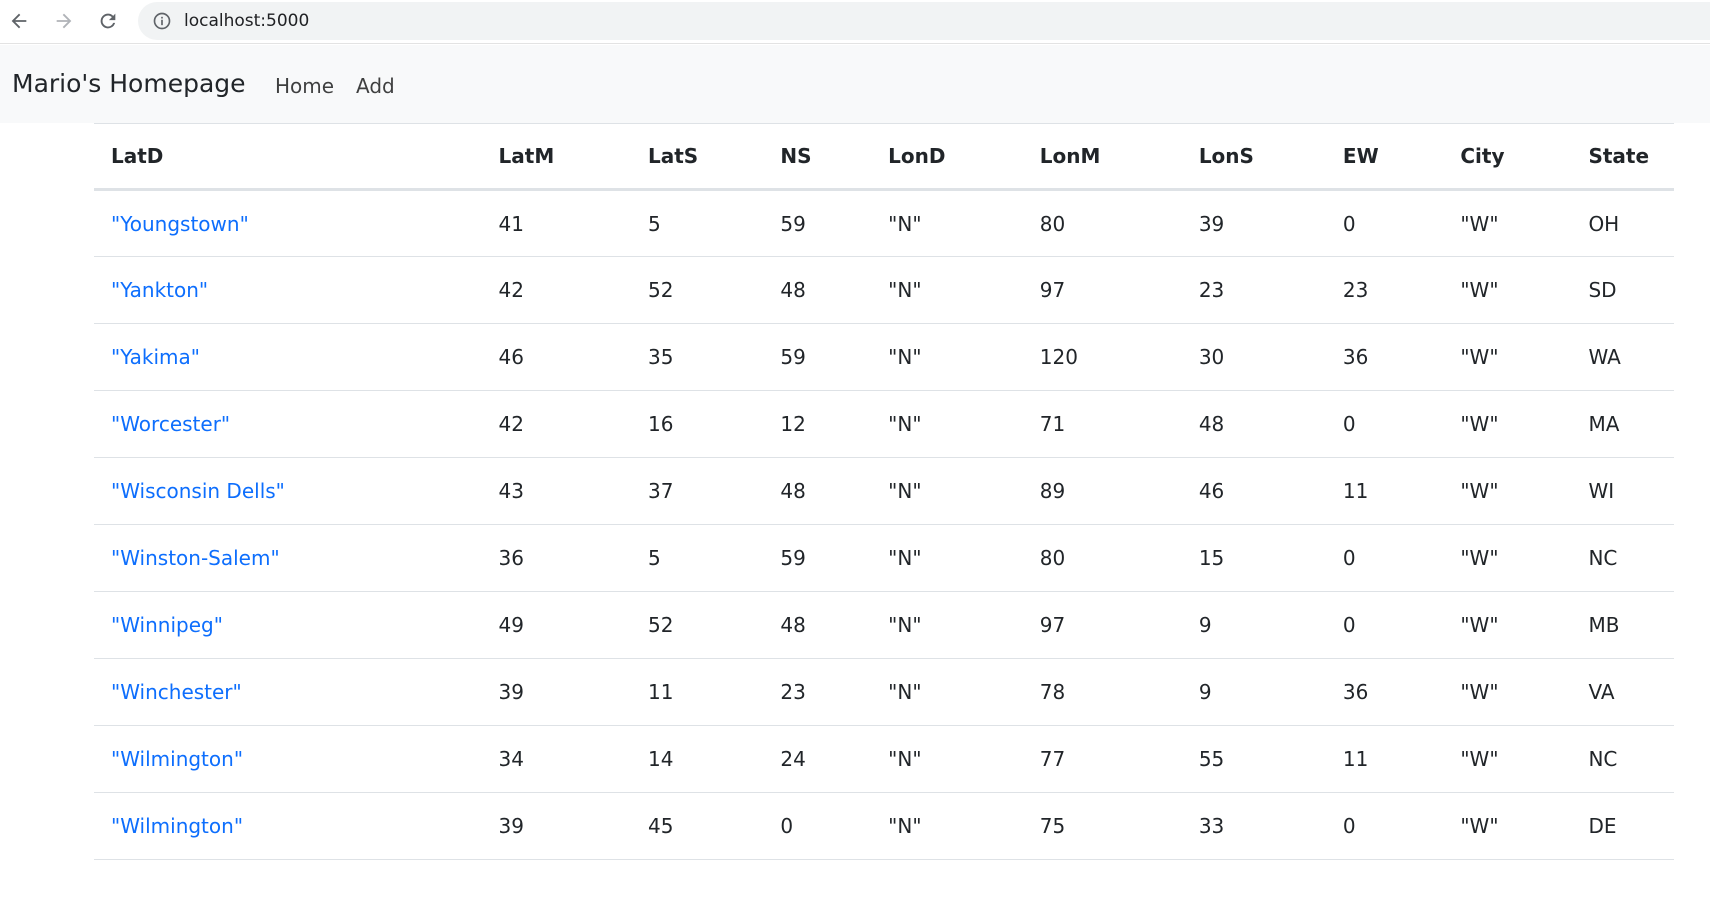 The width and height of the screenshot is (1710, 903). What do you see at coordinates (884, 357) in the screenshot?
I see `table-row: "Yakima" 46 35 59 "N" 120 30 36 "W" WA` at bounding box center [884, 357].